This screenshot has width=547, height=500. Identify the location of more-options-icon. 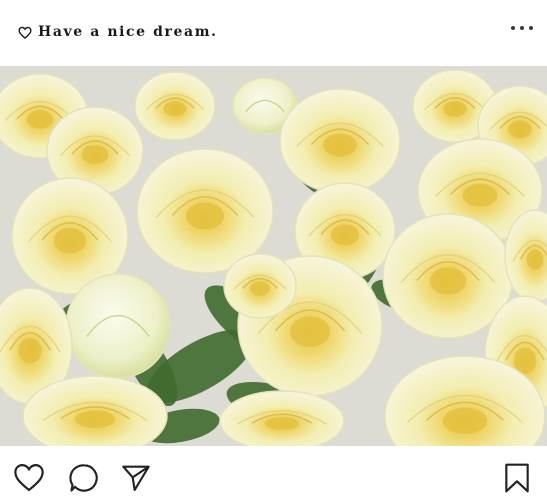
(522, 28).